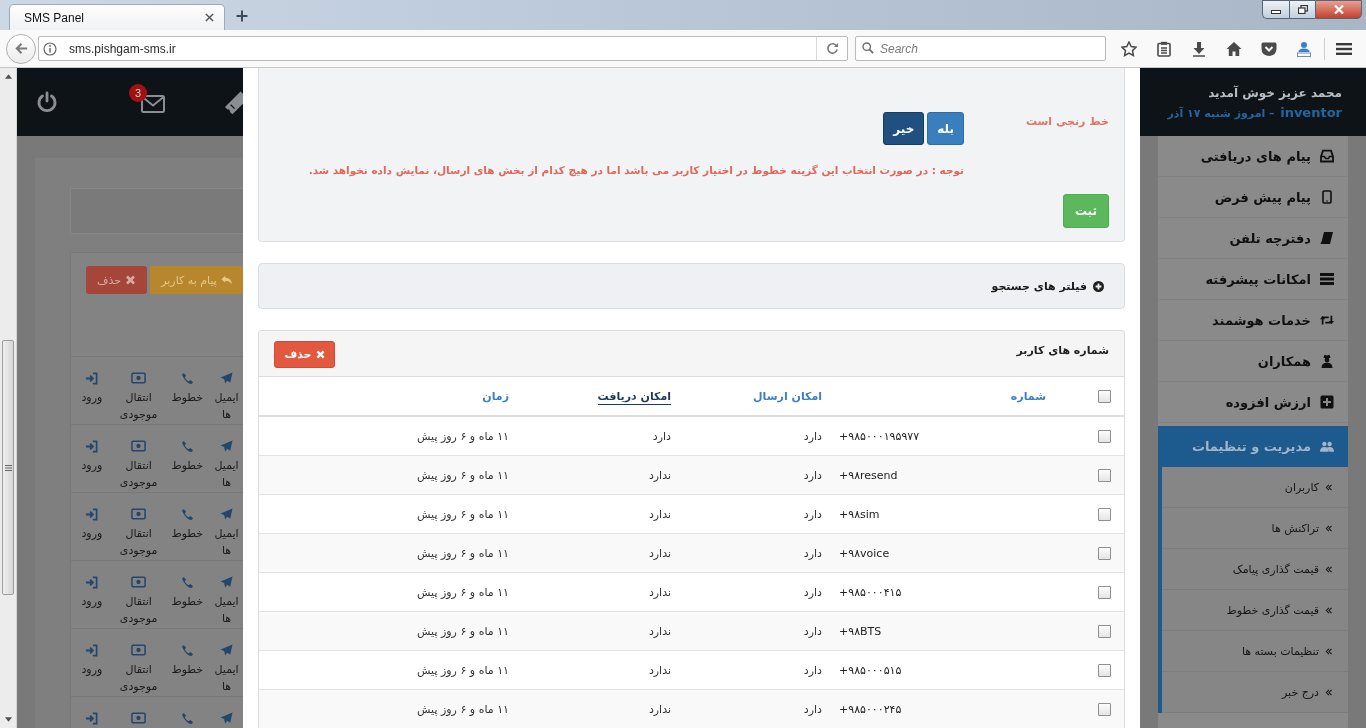  What do you see at coordinates (1327, 279) in the screenshot?
I see `list-icon` at bounding box center [1327, 279].